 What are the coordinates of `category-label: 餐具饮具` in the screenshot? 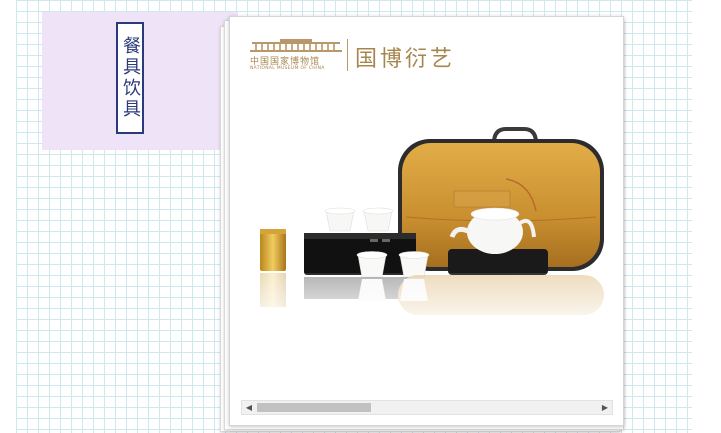 It's located at (130, 78).